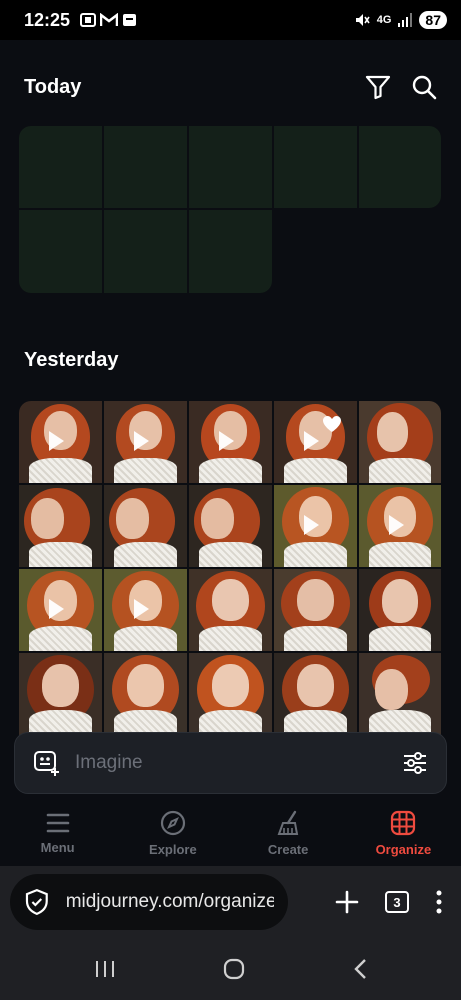 The width and height of the screenshot is (461, 1000). What do you see at coordinates (230, 763) in the screenshot?
I see `imagine-bar: Imagine` at bounding box center [230, 763].